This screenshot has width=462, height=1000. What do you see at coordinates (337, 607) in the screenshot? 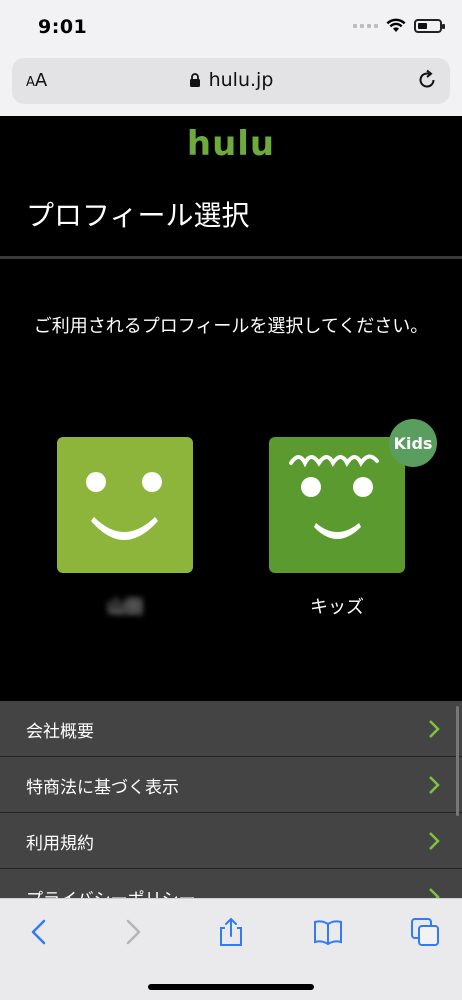
I see `profile-kids-name: キッズ` at bounding box center [337, 607].